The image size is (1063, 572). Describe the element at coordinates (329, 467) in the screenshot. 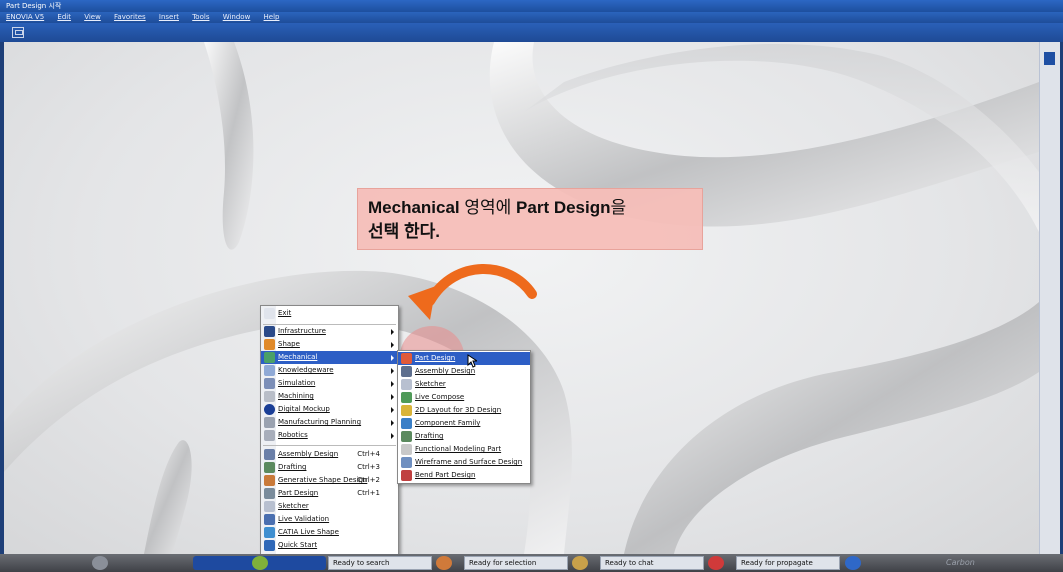

I see `recent-drafting: Drafting Ctrl+3` at that location.